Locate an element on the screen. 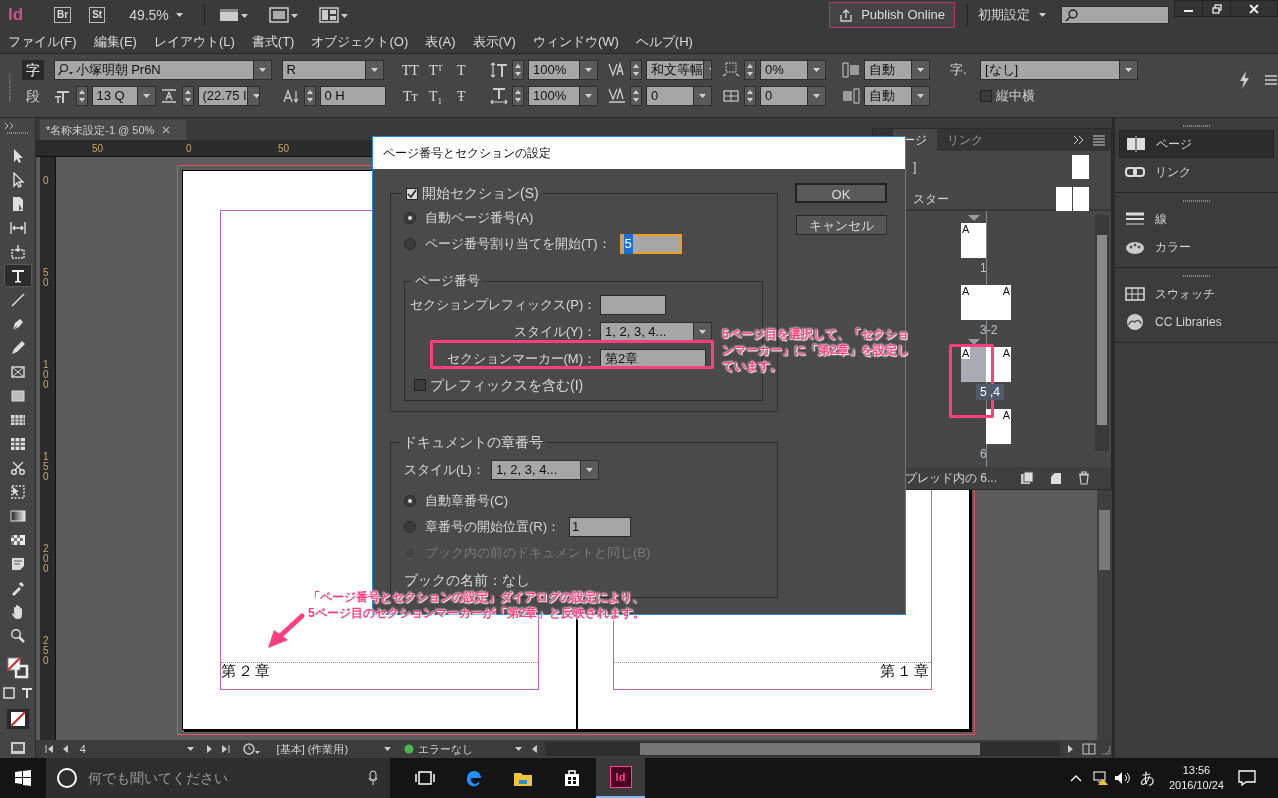 This screenshot has height=798, width=1278. space-before-dropdown: 自動 is located at coordinates (897, 70).